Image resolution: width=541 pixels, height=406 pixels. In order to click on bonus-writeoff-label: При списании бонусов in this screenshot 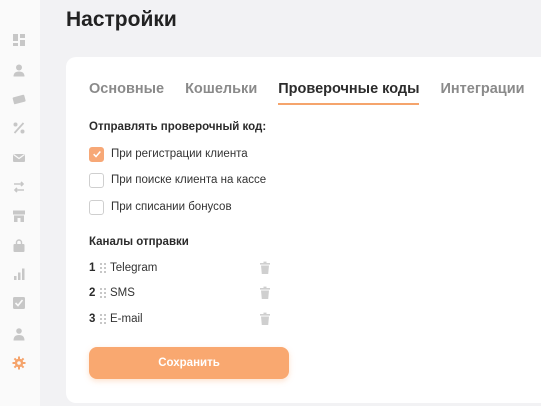, I will do `click(171, 207)`.